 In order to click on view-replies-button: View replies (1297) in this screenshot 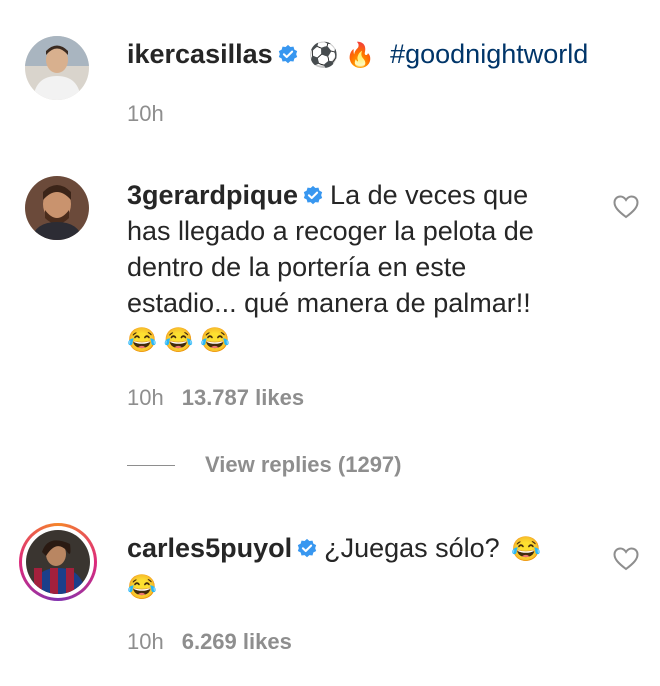, I will do `click(264, 465)`.